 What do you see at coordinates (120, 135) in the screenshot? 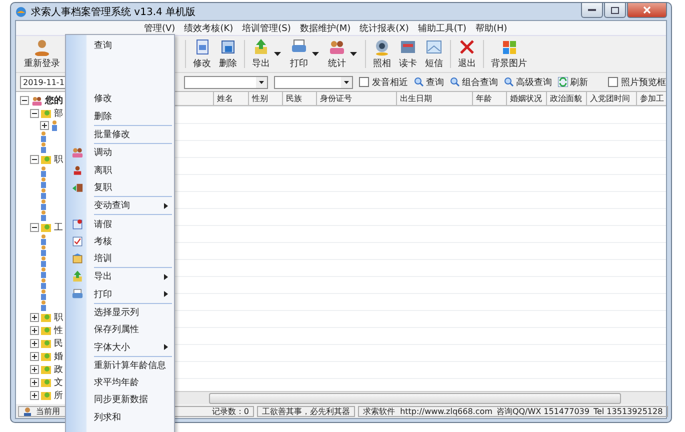
I see `menu-item: 批量修改` at bounding box center [120, 135].